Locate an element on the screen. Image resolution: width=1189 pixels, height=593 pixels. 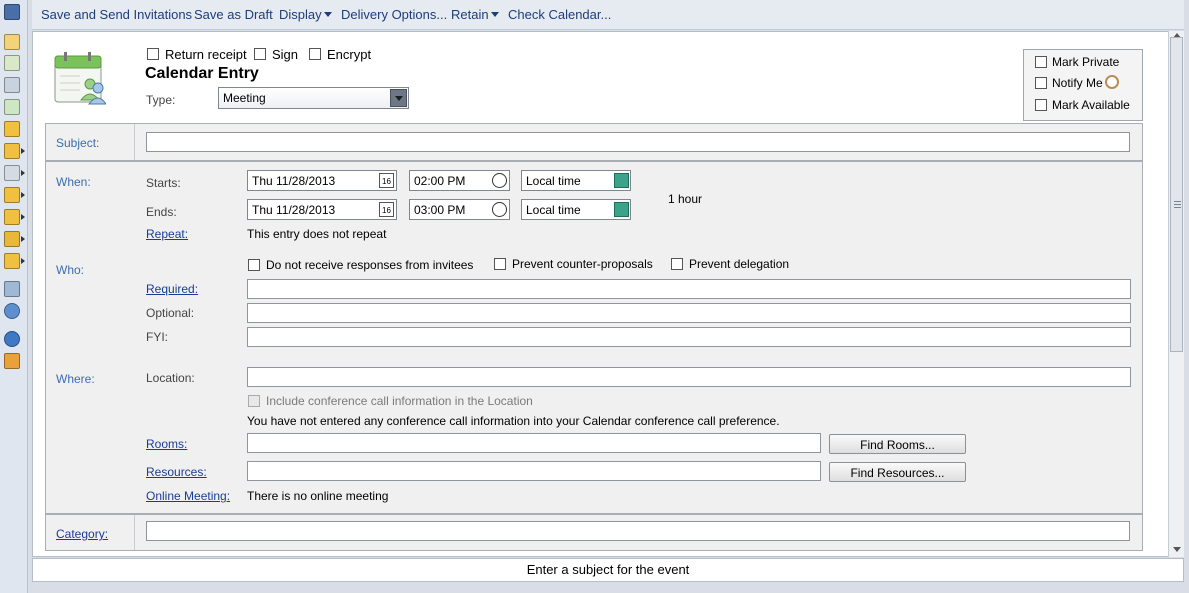
encrypt-checkbox is located at coordinates (315, 54).